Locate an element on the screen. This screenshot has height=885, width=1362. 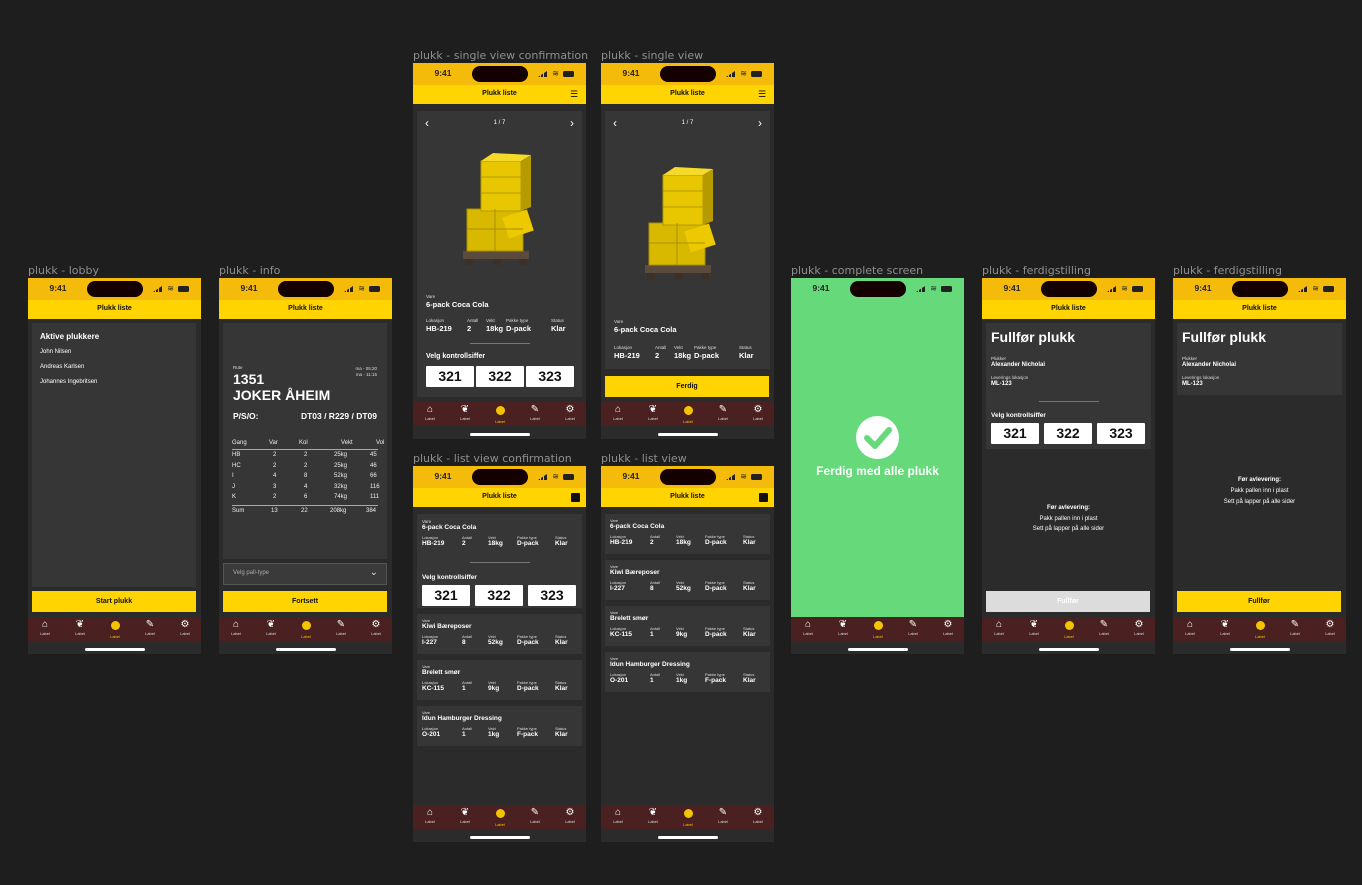
instructions-title: Før avlevering: is located at coordinates (1068, 508).